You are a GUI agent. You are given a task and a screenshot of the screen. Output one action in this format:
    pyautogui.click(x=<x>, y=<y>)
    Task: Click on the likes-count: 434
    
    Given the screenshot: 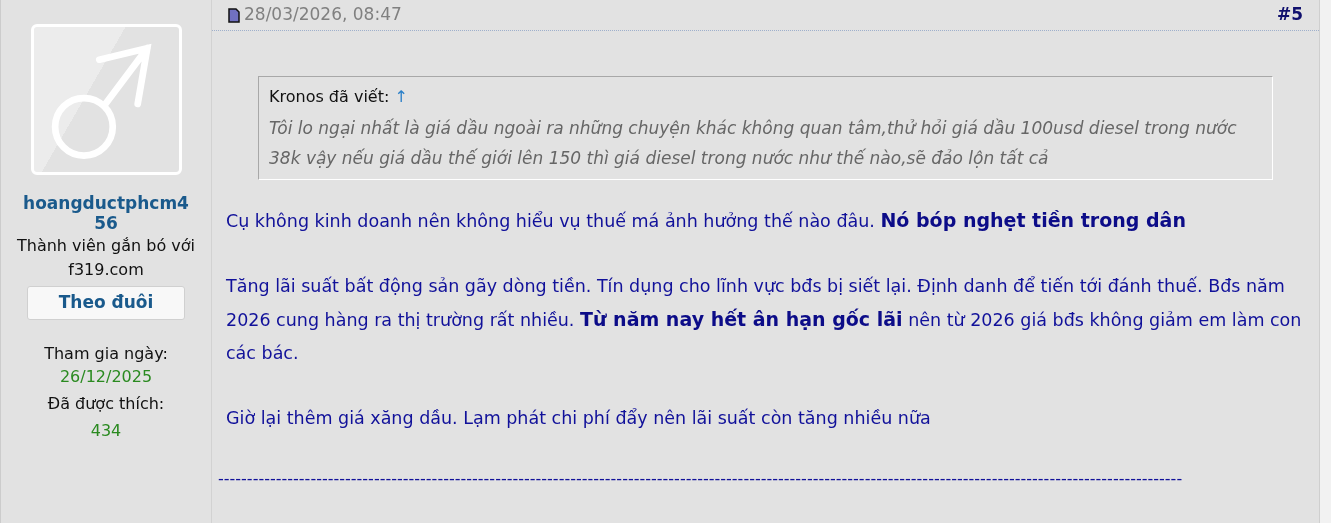 What is the action you would take?
    pyautogui.click(x=106, y=431)
    